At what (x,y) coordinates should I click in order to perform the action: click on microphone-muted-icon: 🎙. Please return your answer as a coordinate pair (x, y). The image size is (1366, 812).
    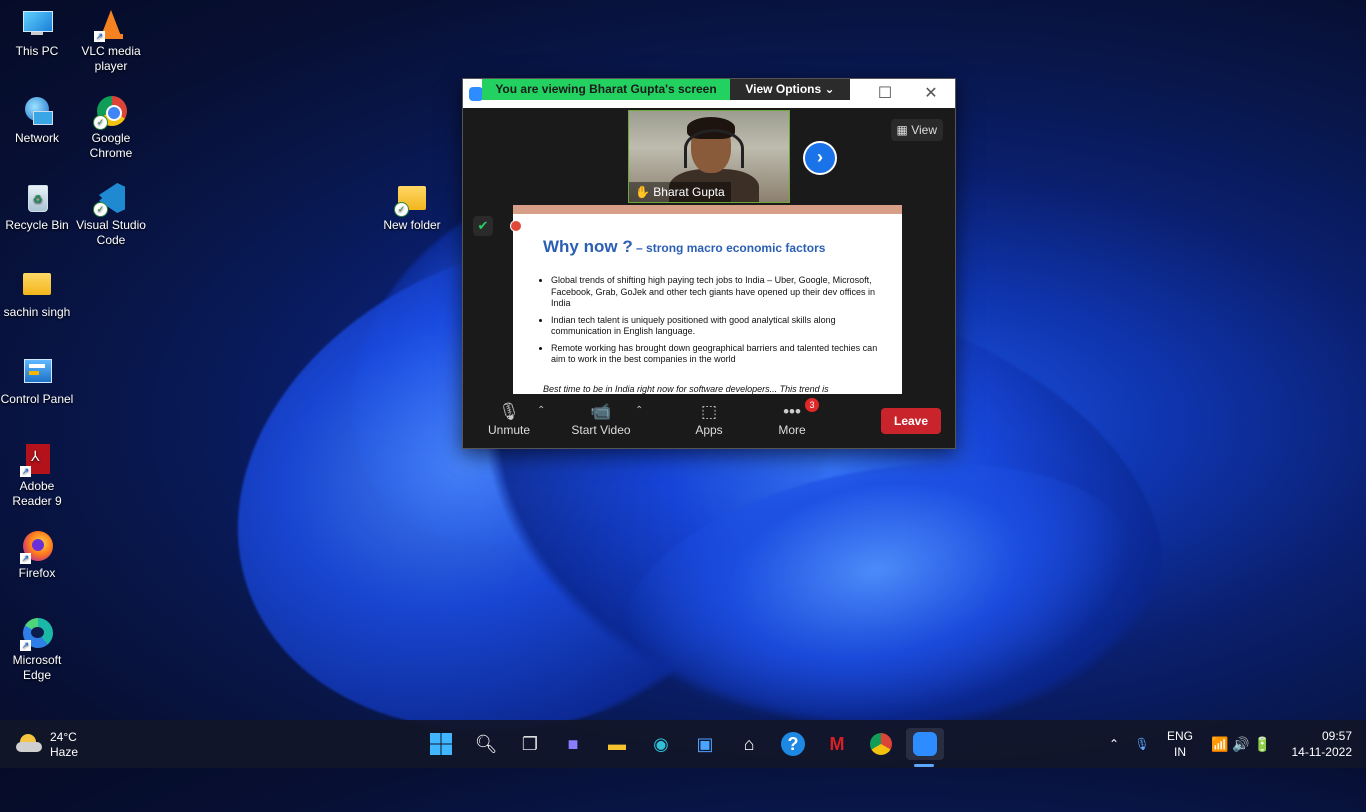
    Looking at the image, I should click on (509, 411).